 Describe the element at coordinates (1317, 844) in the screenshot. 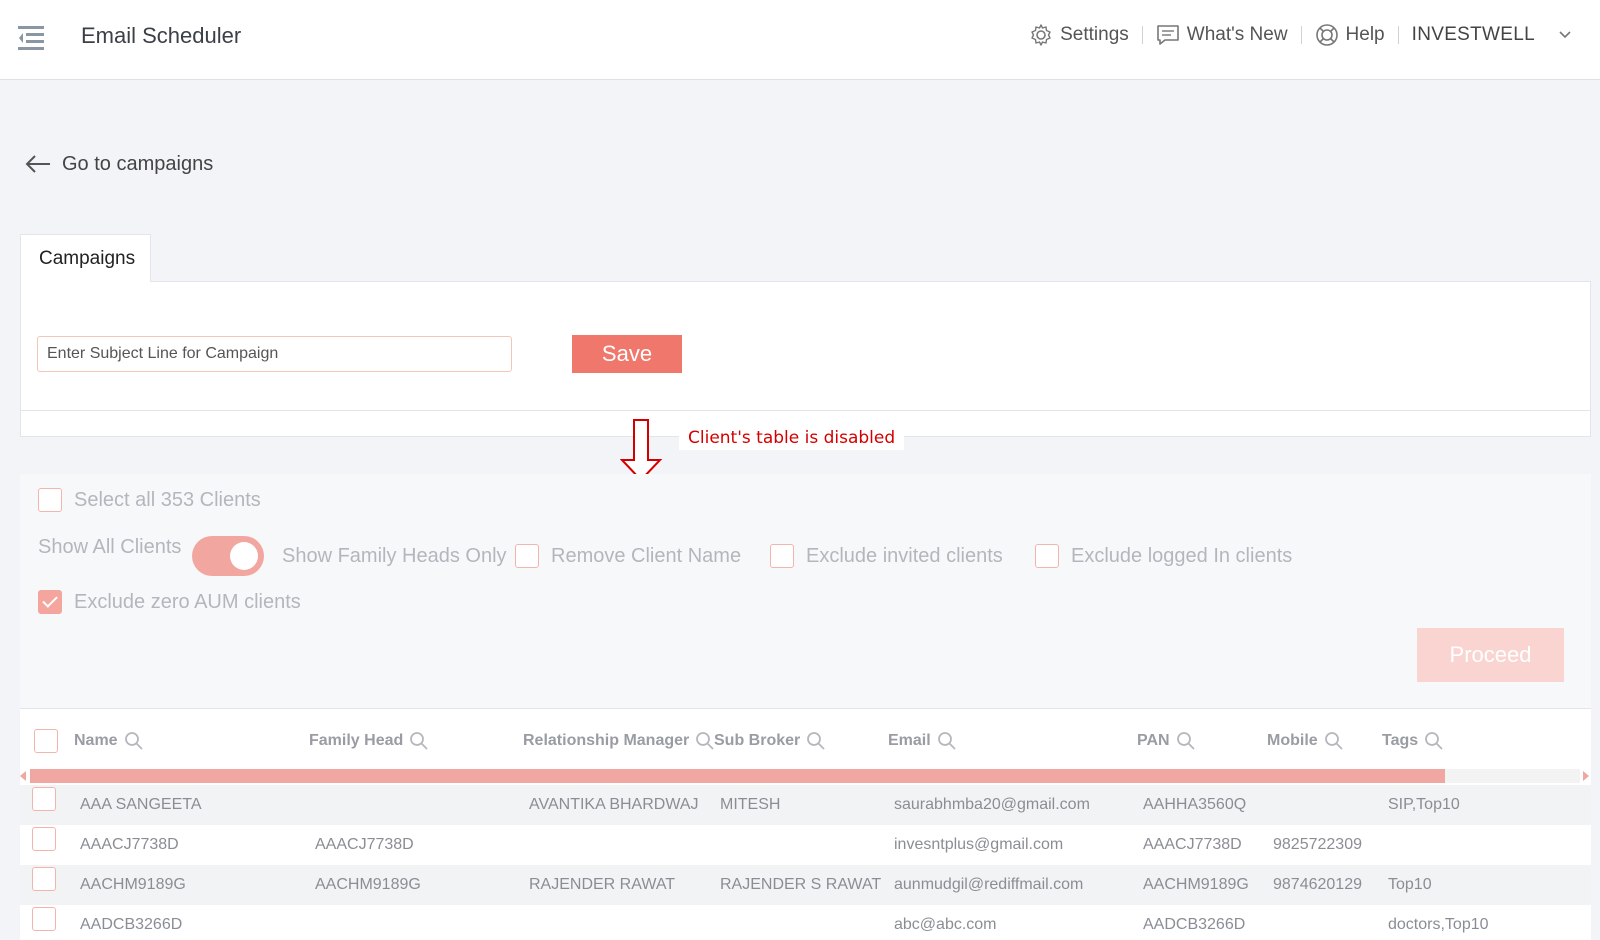

I see `cell-mobile: 9825722309` at that location.